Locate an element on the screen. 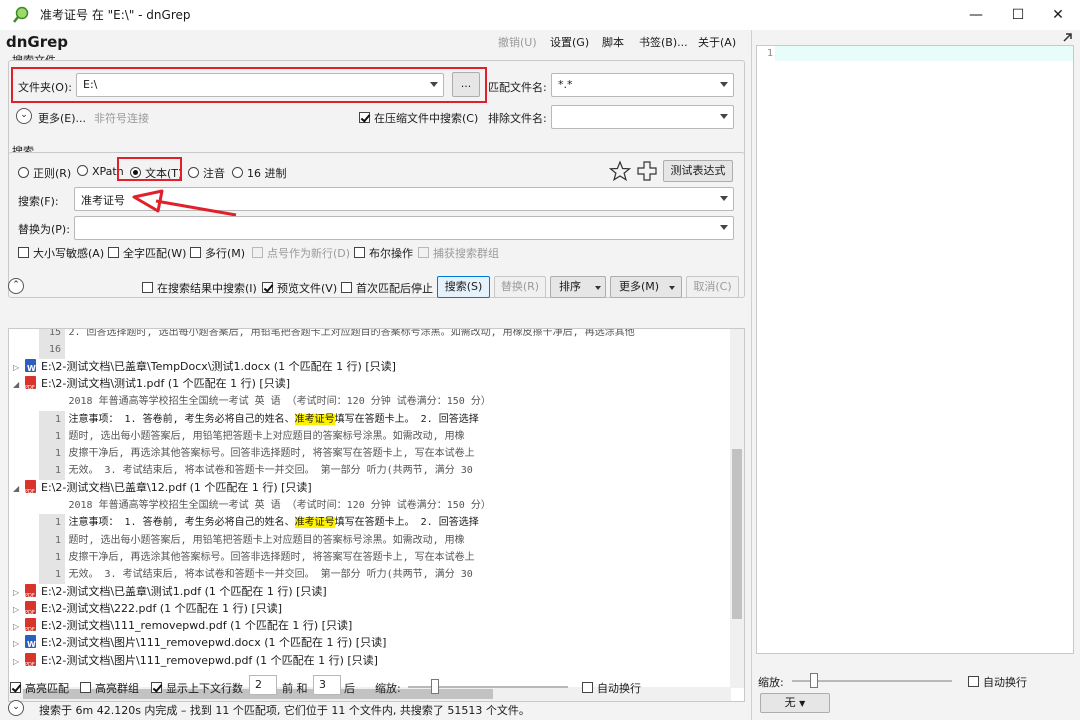 The image size is (1080, 720). star-bookmark-icon is located at coordinates (620, 171).